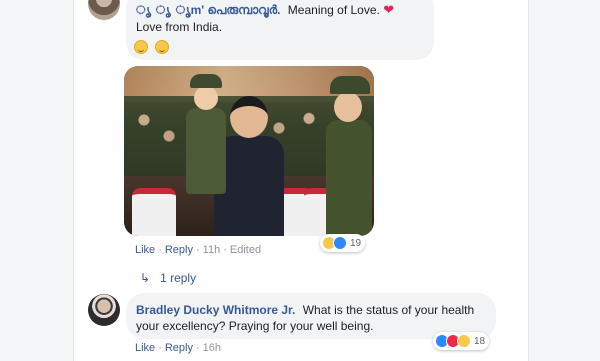  I want to click on comment-actions: Like · Reply · 11h · Edited, so click(198, 250).